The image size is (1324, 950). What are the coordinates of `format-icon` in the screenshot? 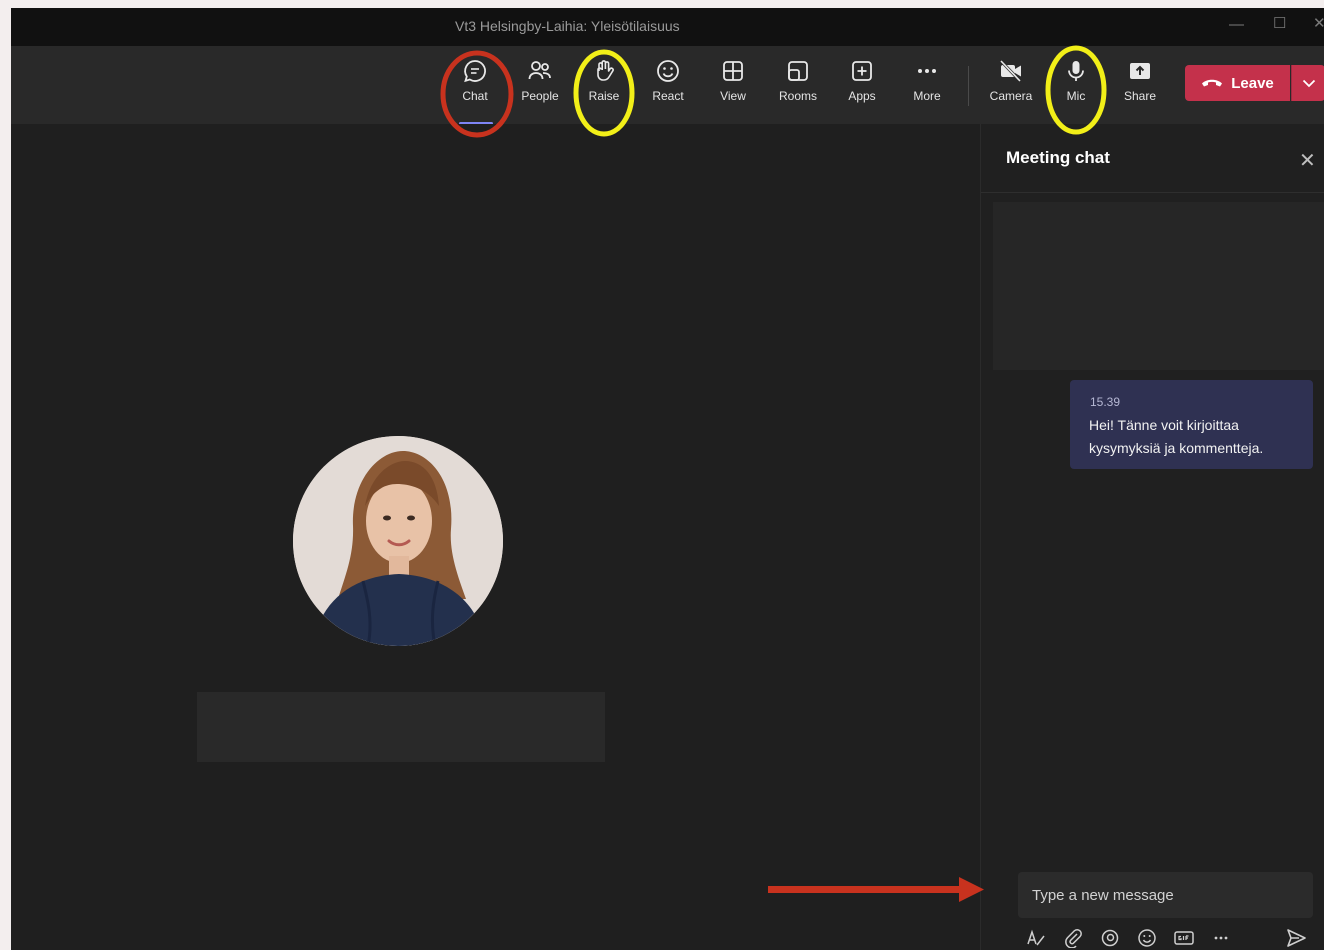 It's located at (1036, 937).